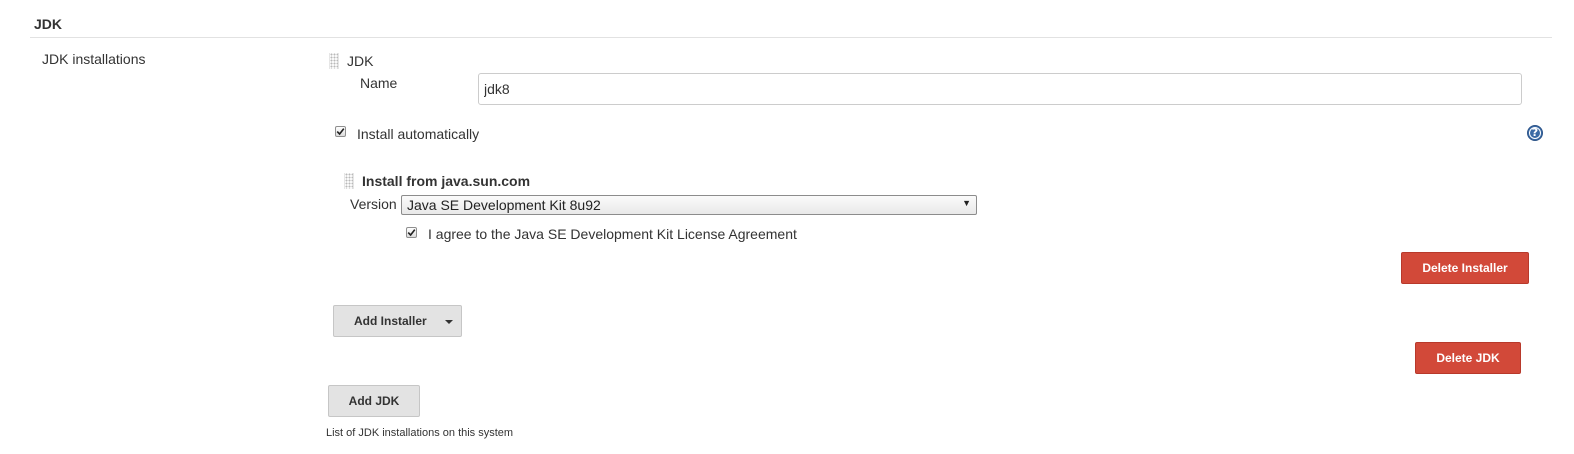 The height and width of the screenshot is (454, 1574). Describe the element at coordinates (374, 401) in the screenshot. I see `add-jdk-button: Add JDK` at that location.